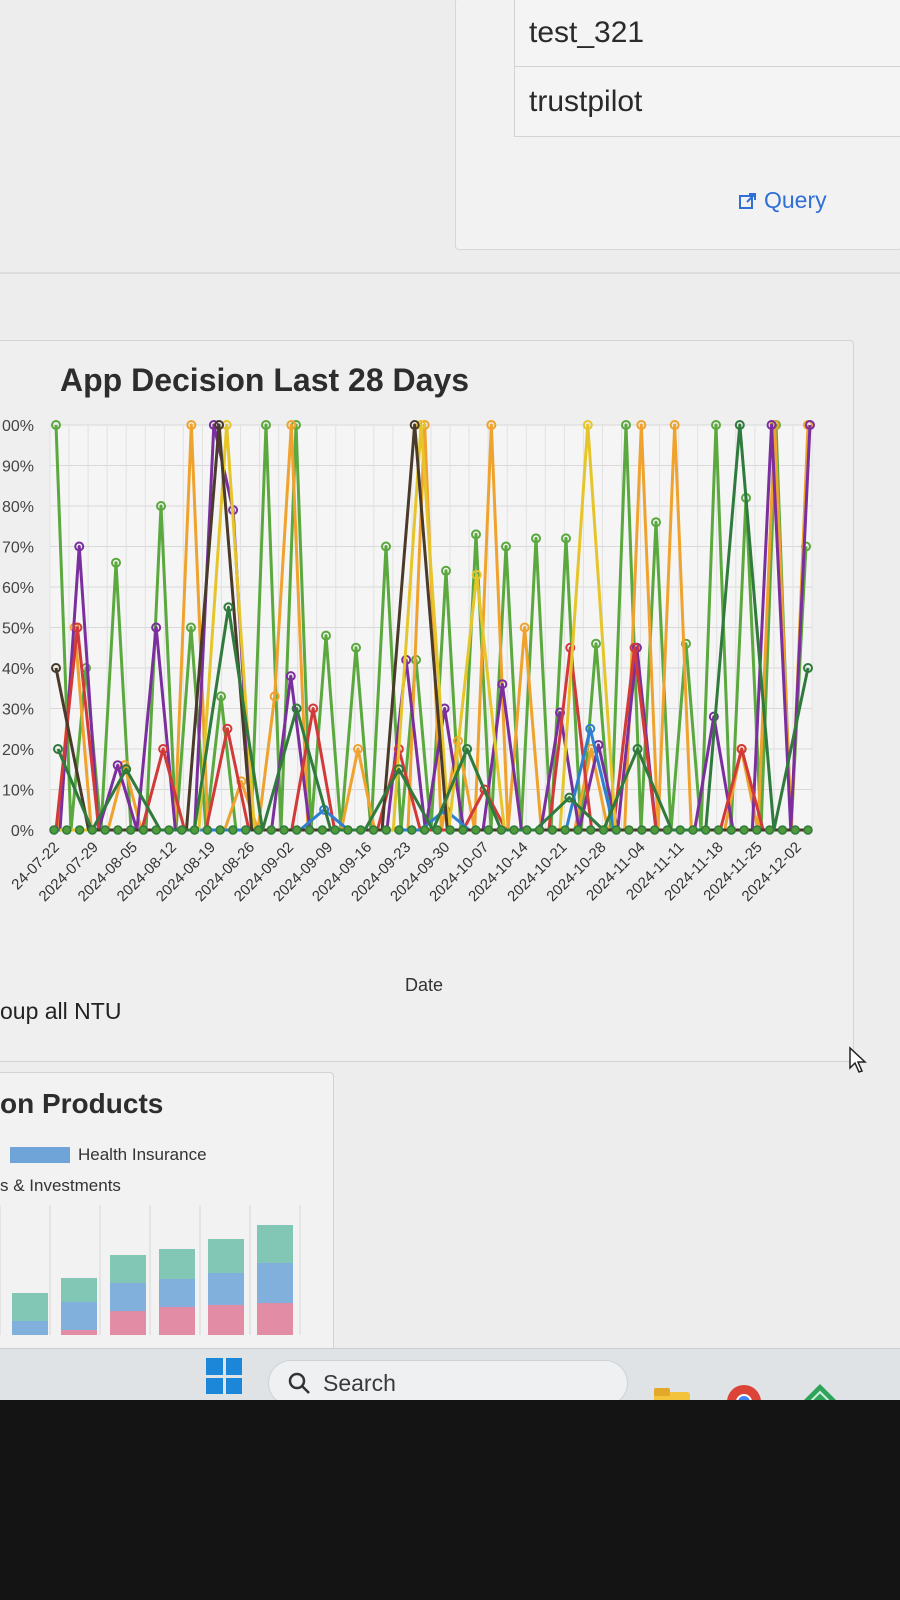 The image size is (900, 1600). I want to click on y-tick-label: 00%, so click(18, 426).